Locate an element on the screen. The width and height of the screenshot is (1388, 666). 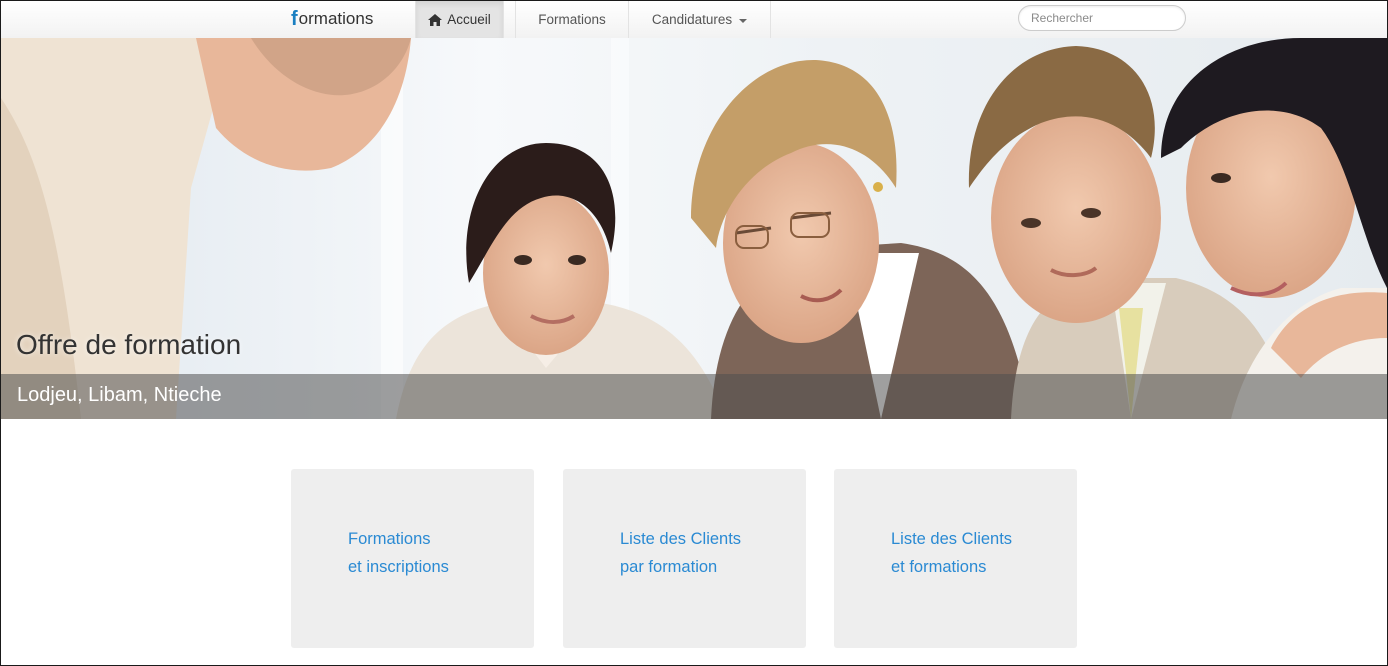
nav-item-label: Formations is located at coordinates (572, 19).